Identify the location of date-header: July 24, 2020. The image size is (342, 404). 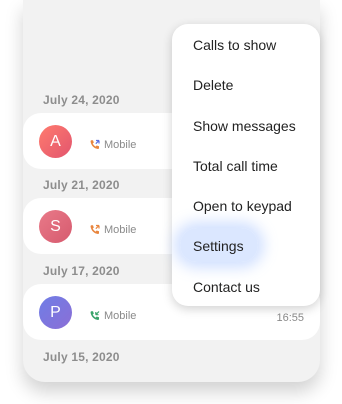
(81, 100).